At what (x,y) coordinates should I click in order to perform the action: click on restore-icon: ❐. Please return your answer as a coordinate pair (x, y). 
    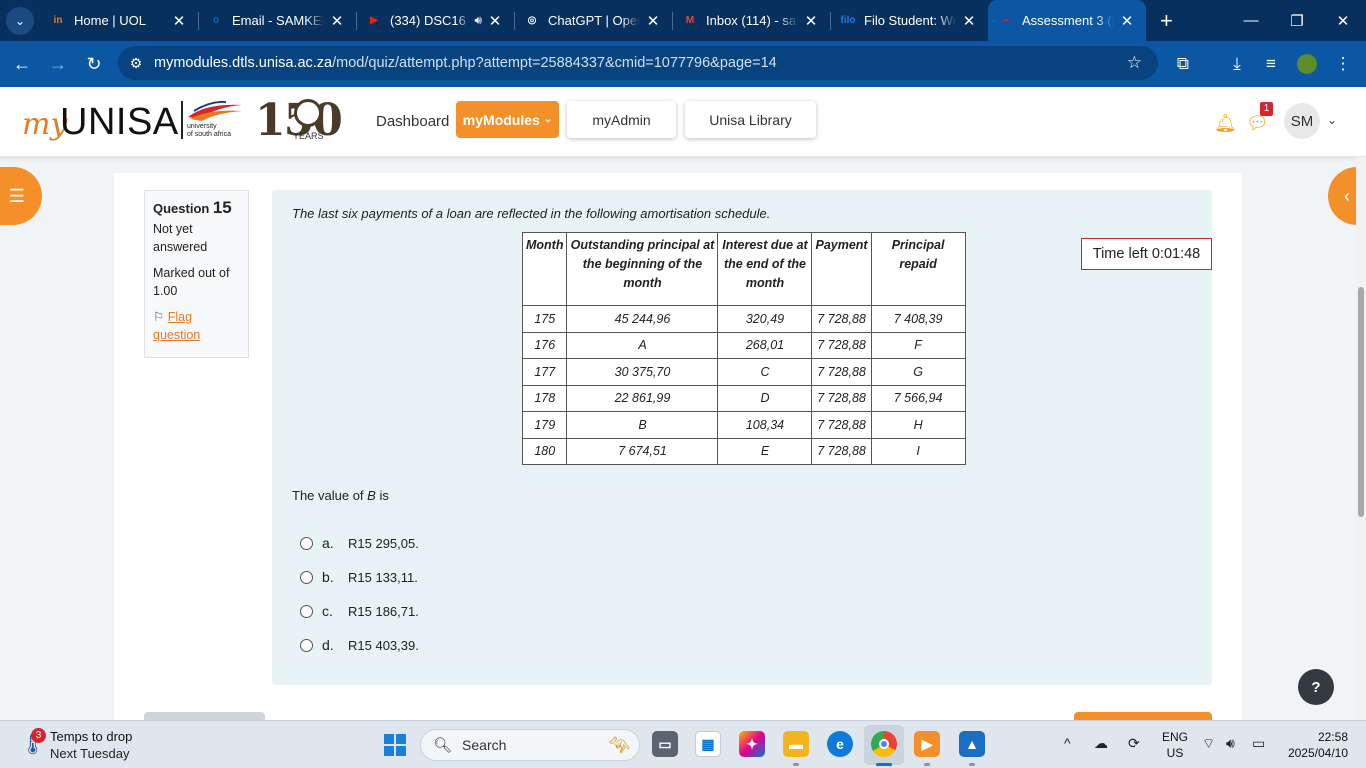
    Looking at the image, I should click on (1297, 20).